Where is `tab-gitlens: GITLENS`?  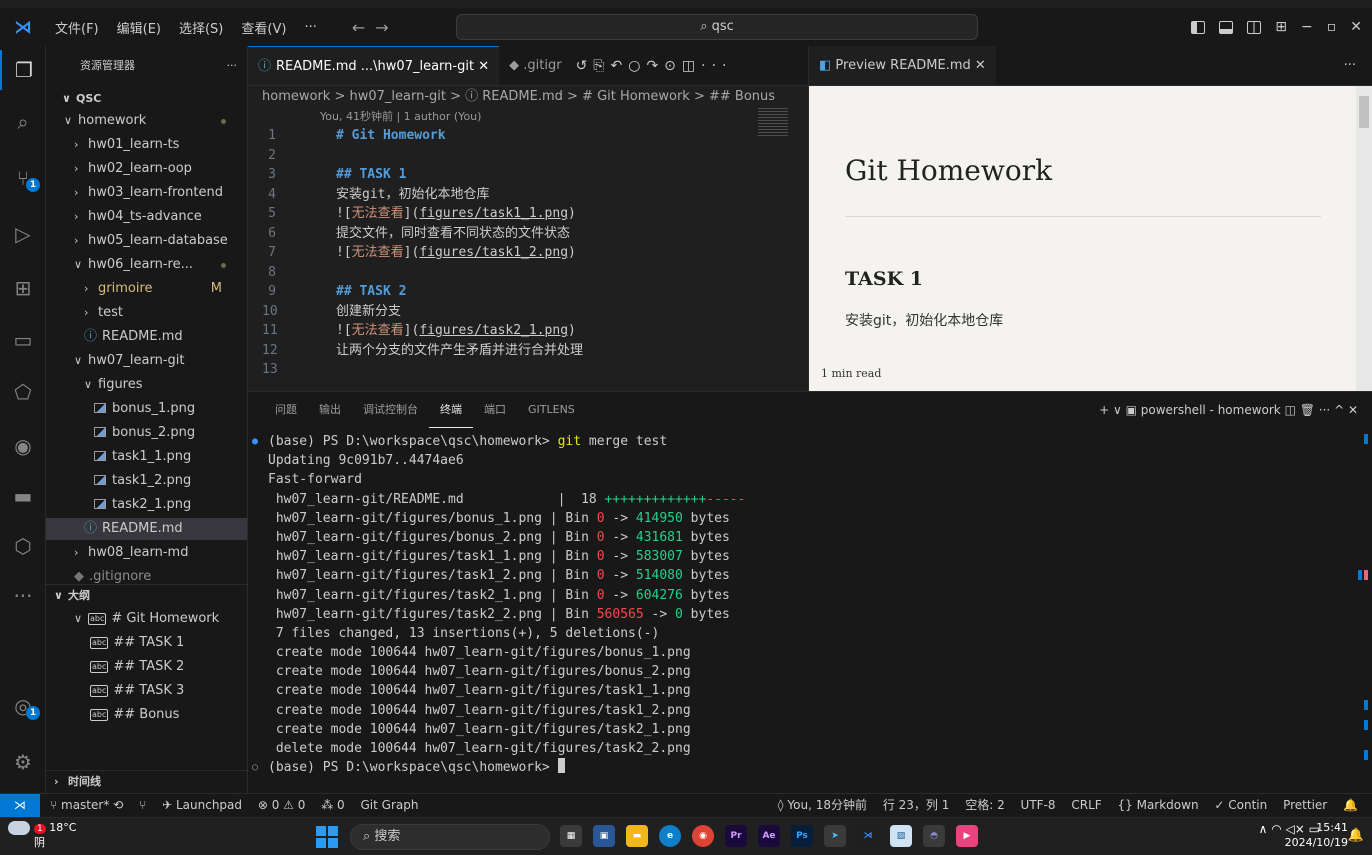
tab-gitlens: GITLENS is located at coordinates (551, 410).